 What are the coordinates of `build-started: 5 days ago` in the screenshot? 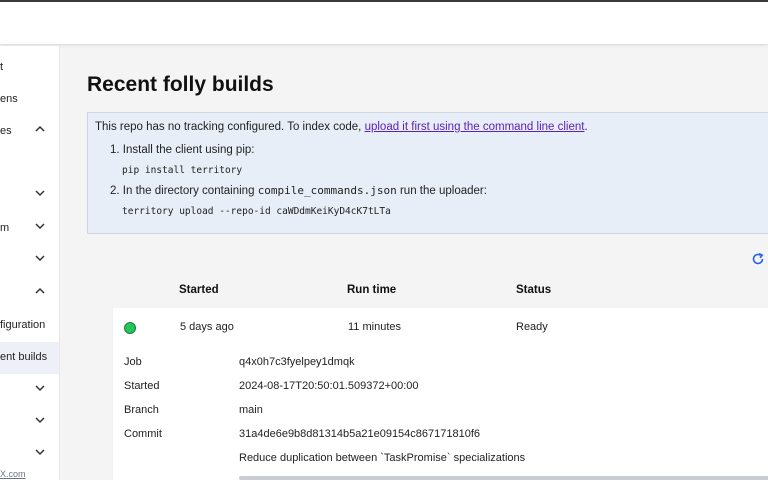 It's located at (207, 327).